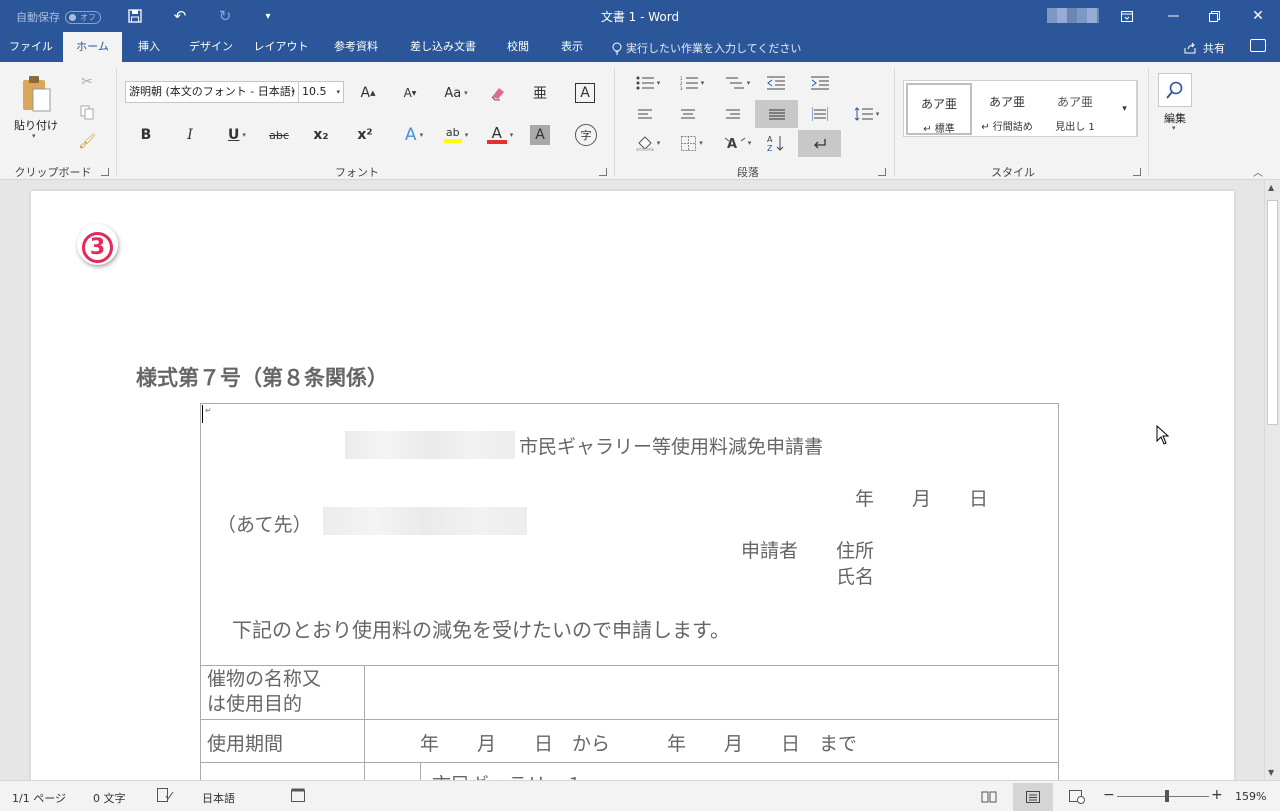 This screenshot has width=1280, height=811. Describe the element at coordinates (443, 47) in the screenshot. I see `tab-mailings: 差し込み文書` at that location.